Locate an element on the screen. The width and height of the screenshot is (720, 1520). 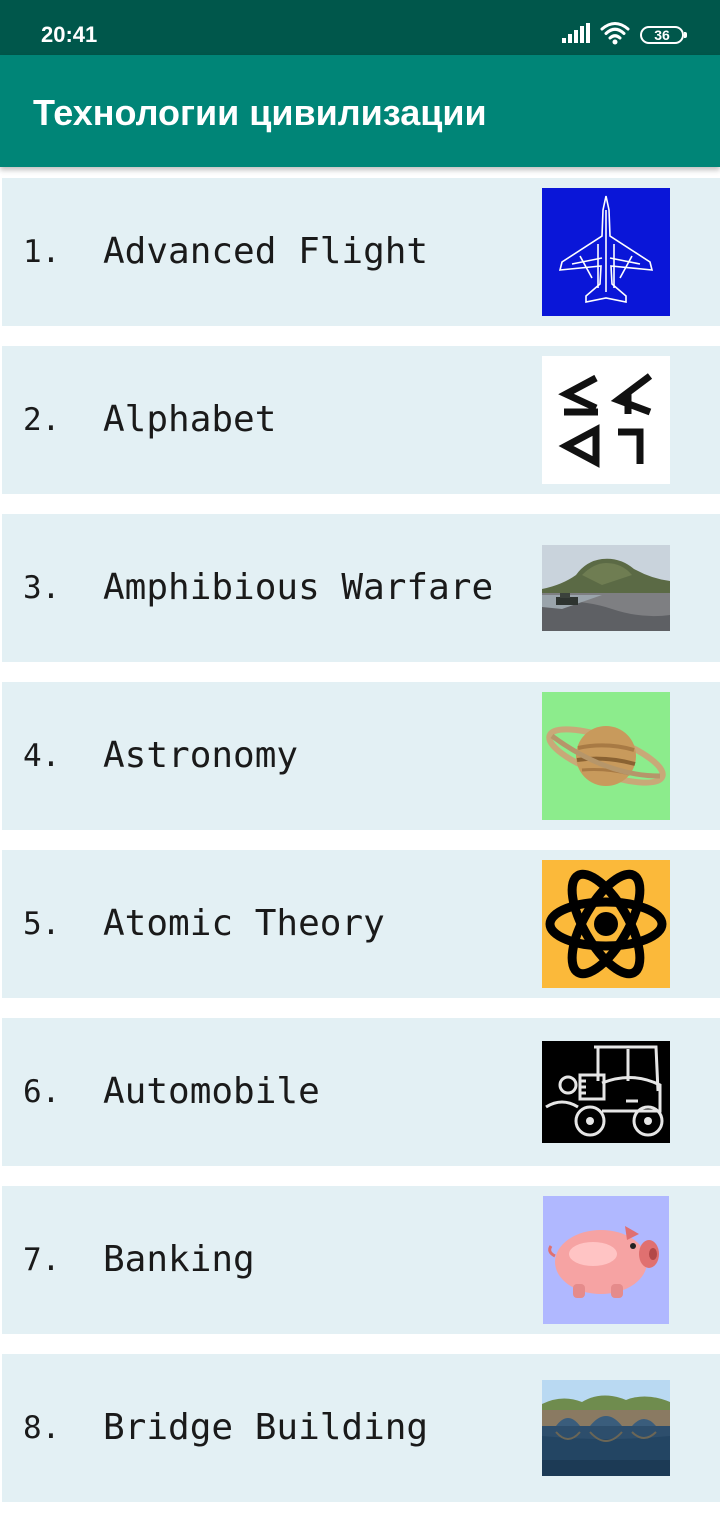
item-name: Alphabet is located at coordinates (190, 419).